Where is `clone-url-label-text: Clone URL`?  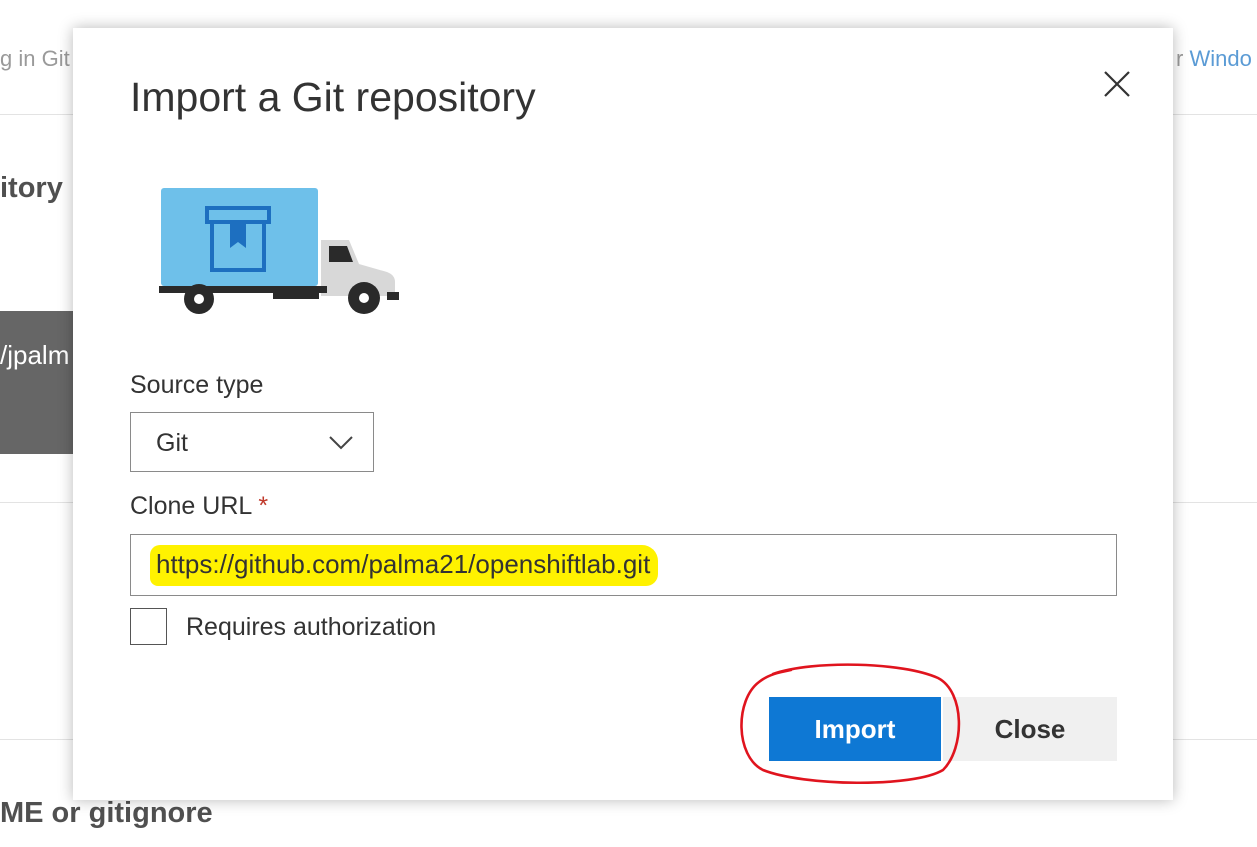 clone-url-label-text: Clone URL is located at coordinates (191, 506).